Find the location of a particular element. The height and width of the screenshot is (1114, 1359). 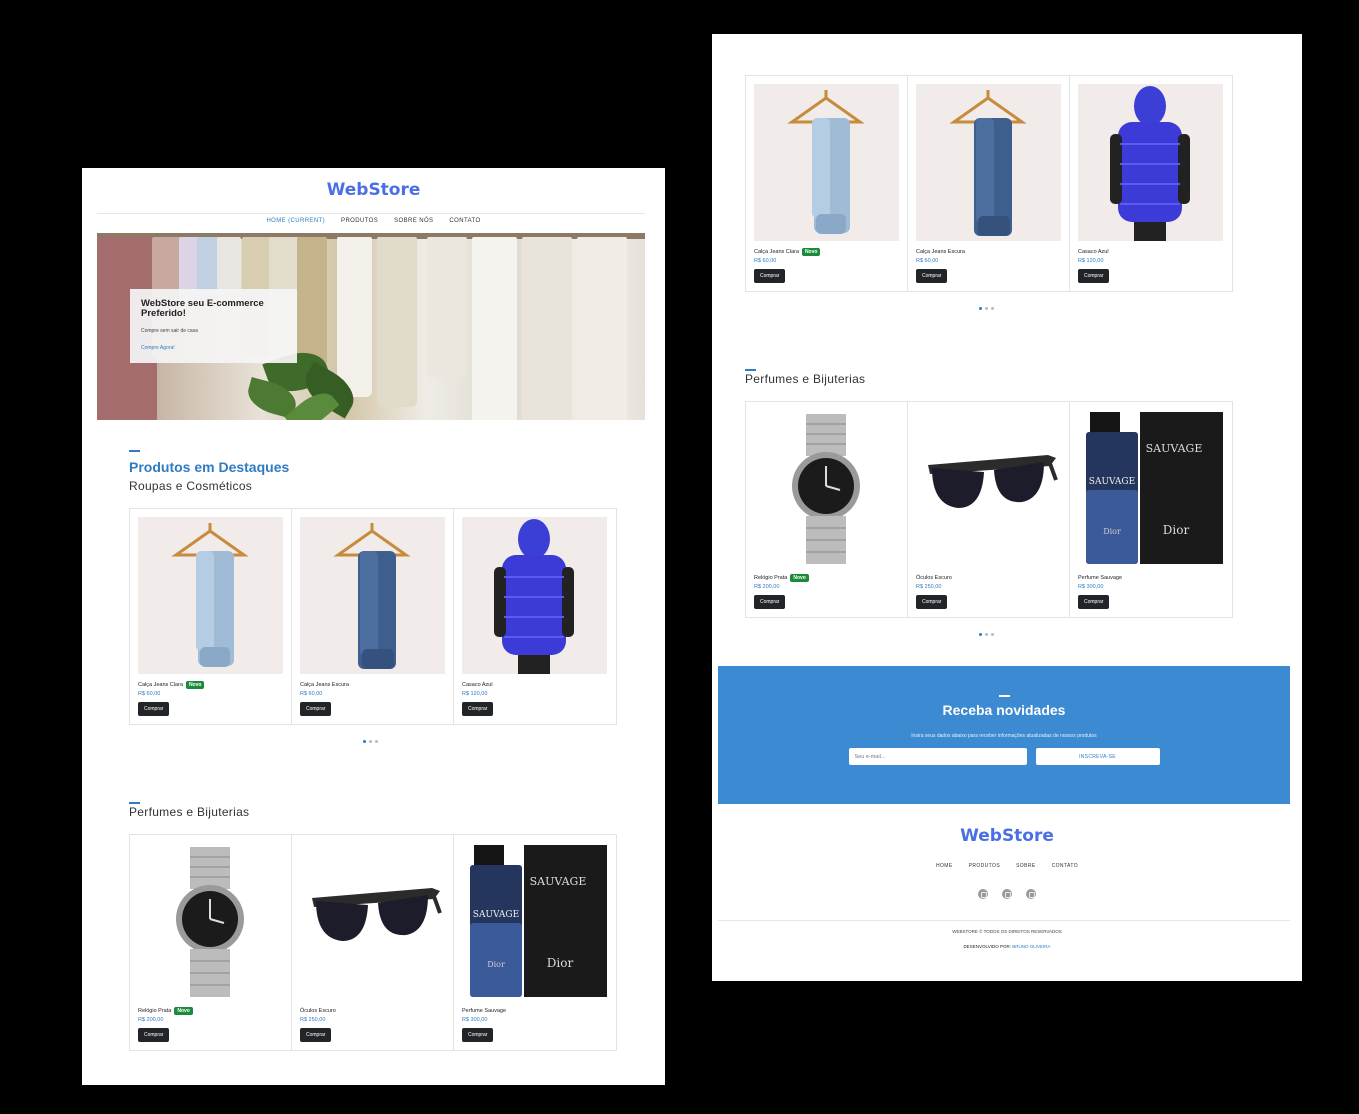

section-dash is located at coordinates (134, 803).